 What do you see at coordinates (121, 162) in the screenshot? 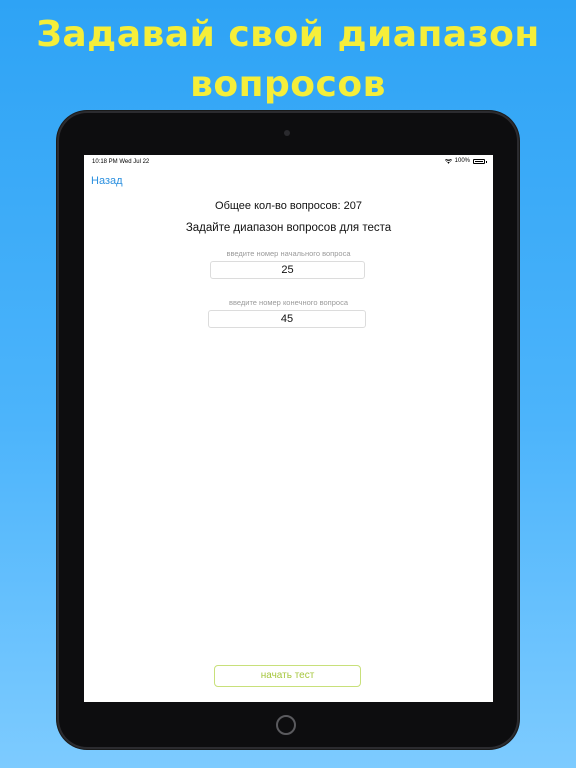
I see `status-time: 10:18 PM Wed Jul 22` at bounding box center [121, 162].